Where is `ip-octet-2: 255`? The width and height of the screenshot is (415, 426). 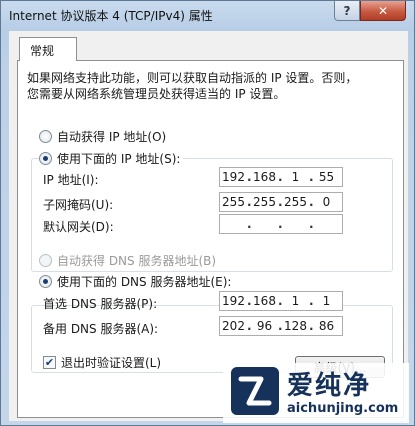 ip-octet-2: 255 is located at coordinates (264, 202).